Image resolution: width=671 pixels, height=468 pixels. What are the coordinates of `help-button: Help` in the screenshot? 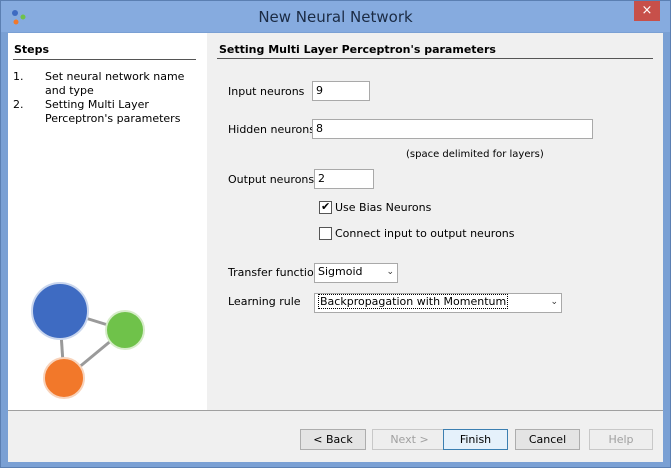 It's located at (621, 439).